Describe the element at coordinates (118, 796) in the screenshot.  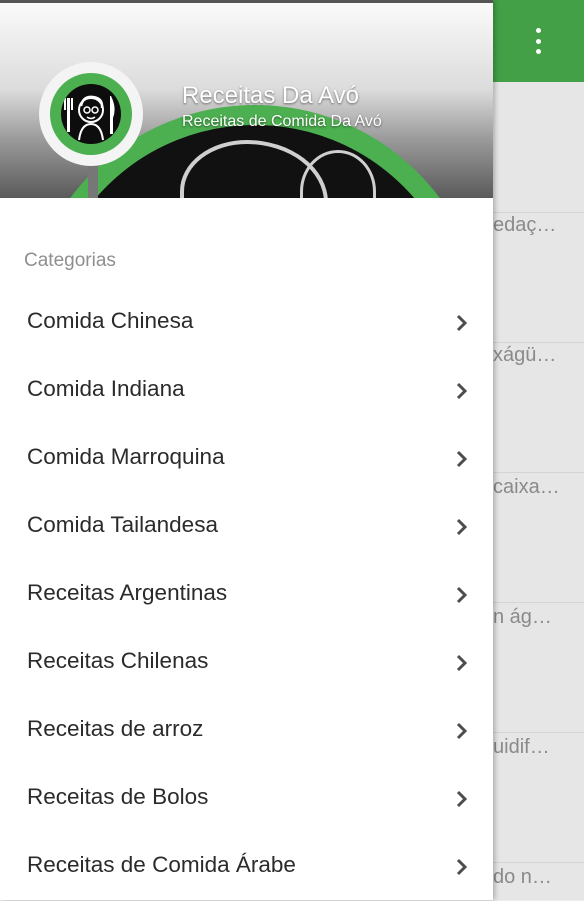
I see `menu-item-label: Receitas de Bolos` at that location.